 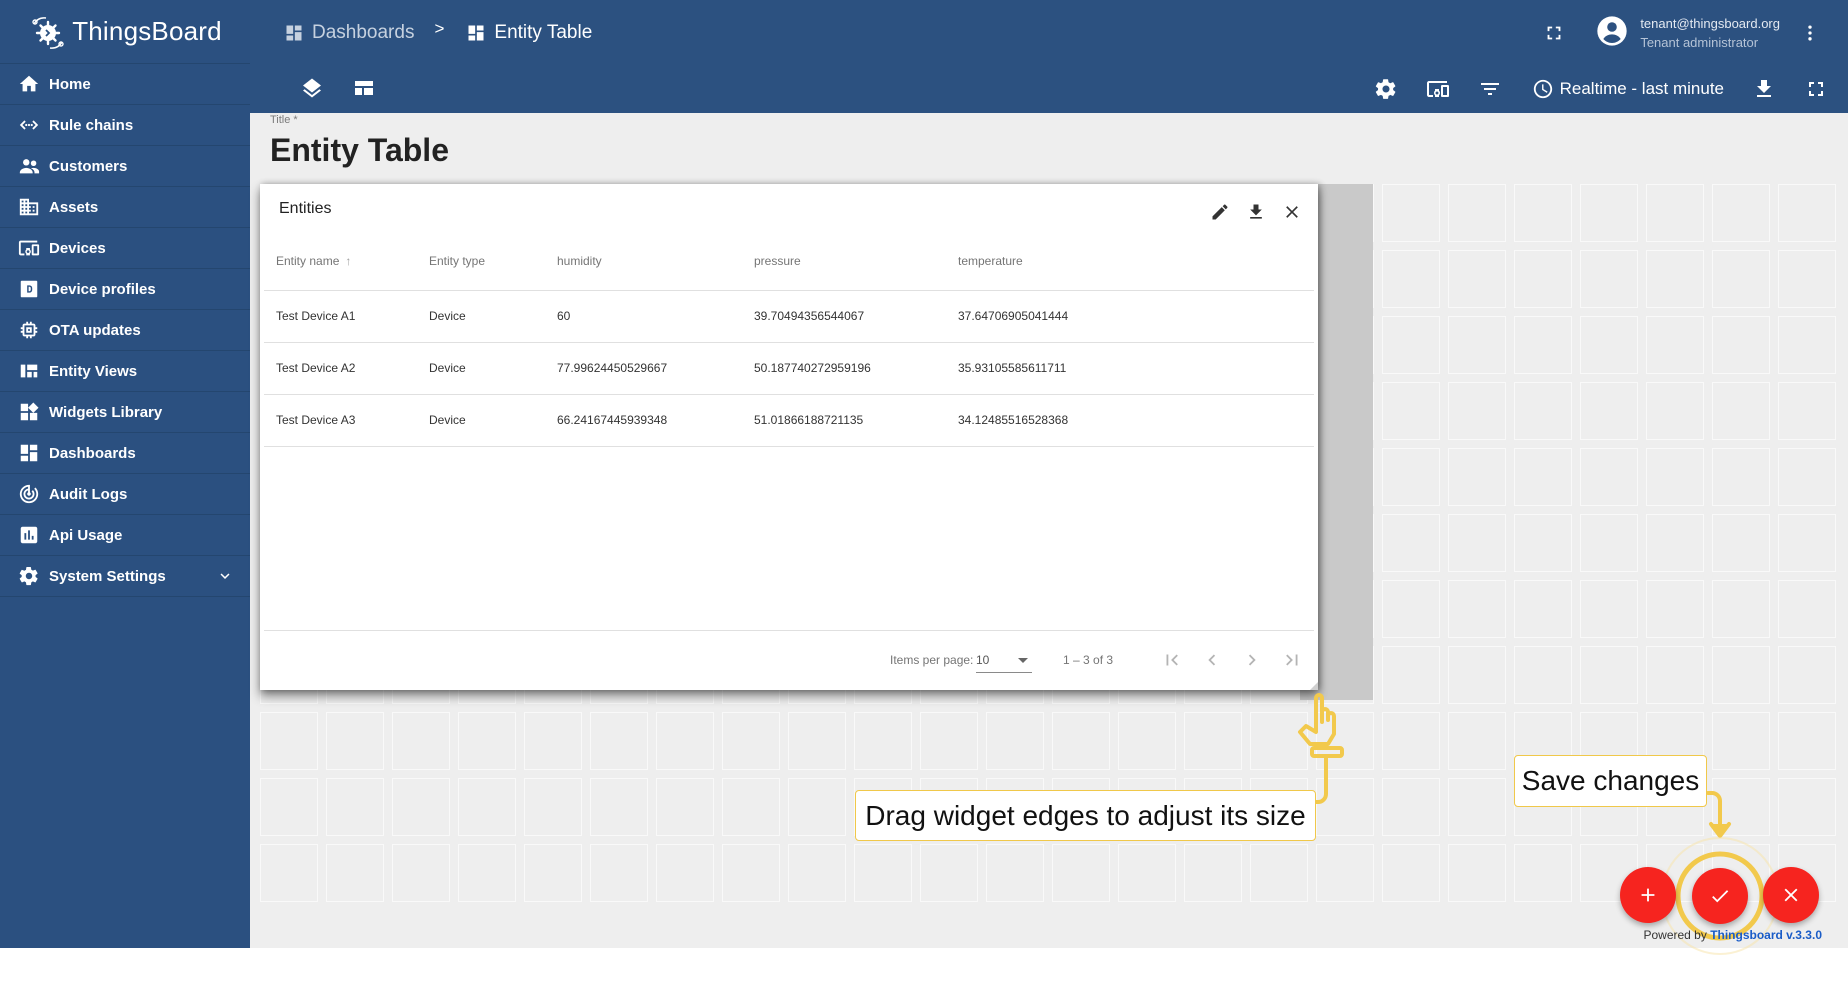 What do you see at coordinates (125, 453) in the screenshot?
I see `sidebar-item-dashboards: Dashboards` at bounding box center [125, 453].